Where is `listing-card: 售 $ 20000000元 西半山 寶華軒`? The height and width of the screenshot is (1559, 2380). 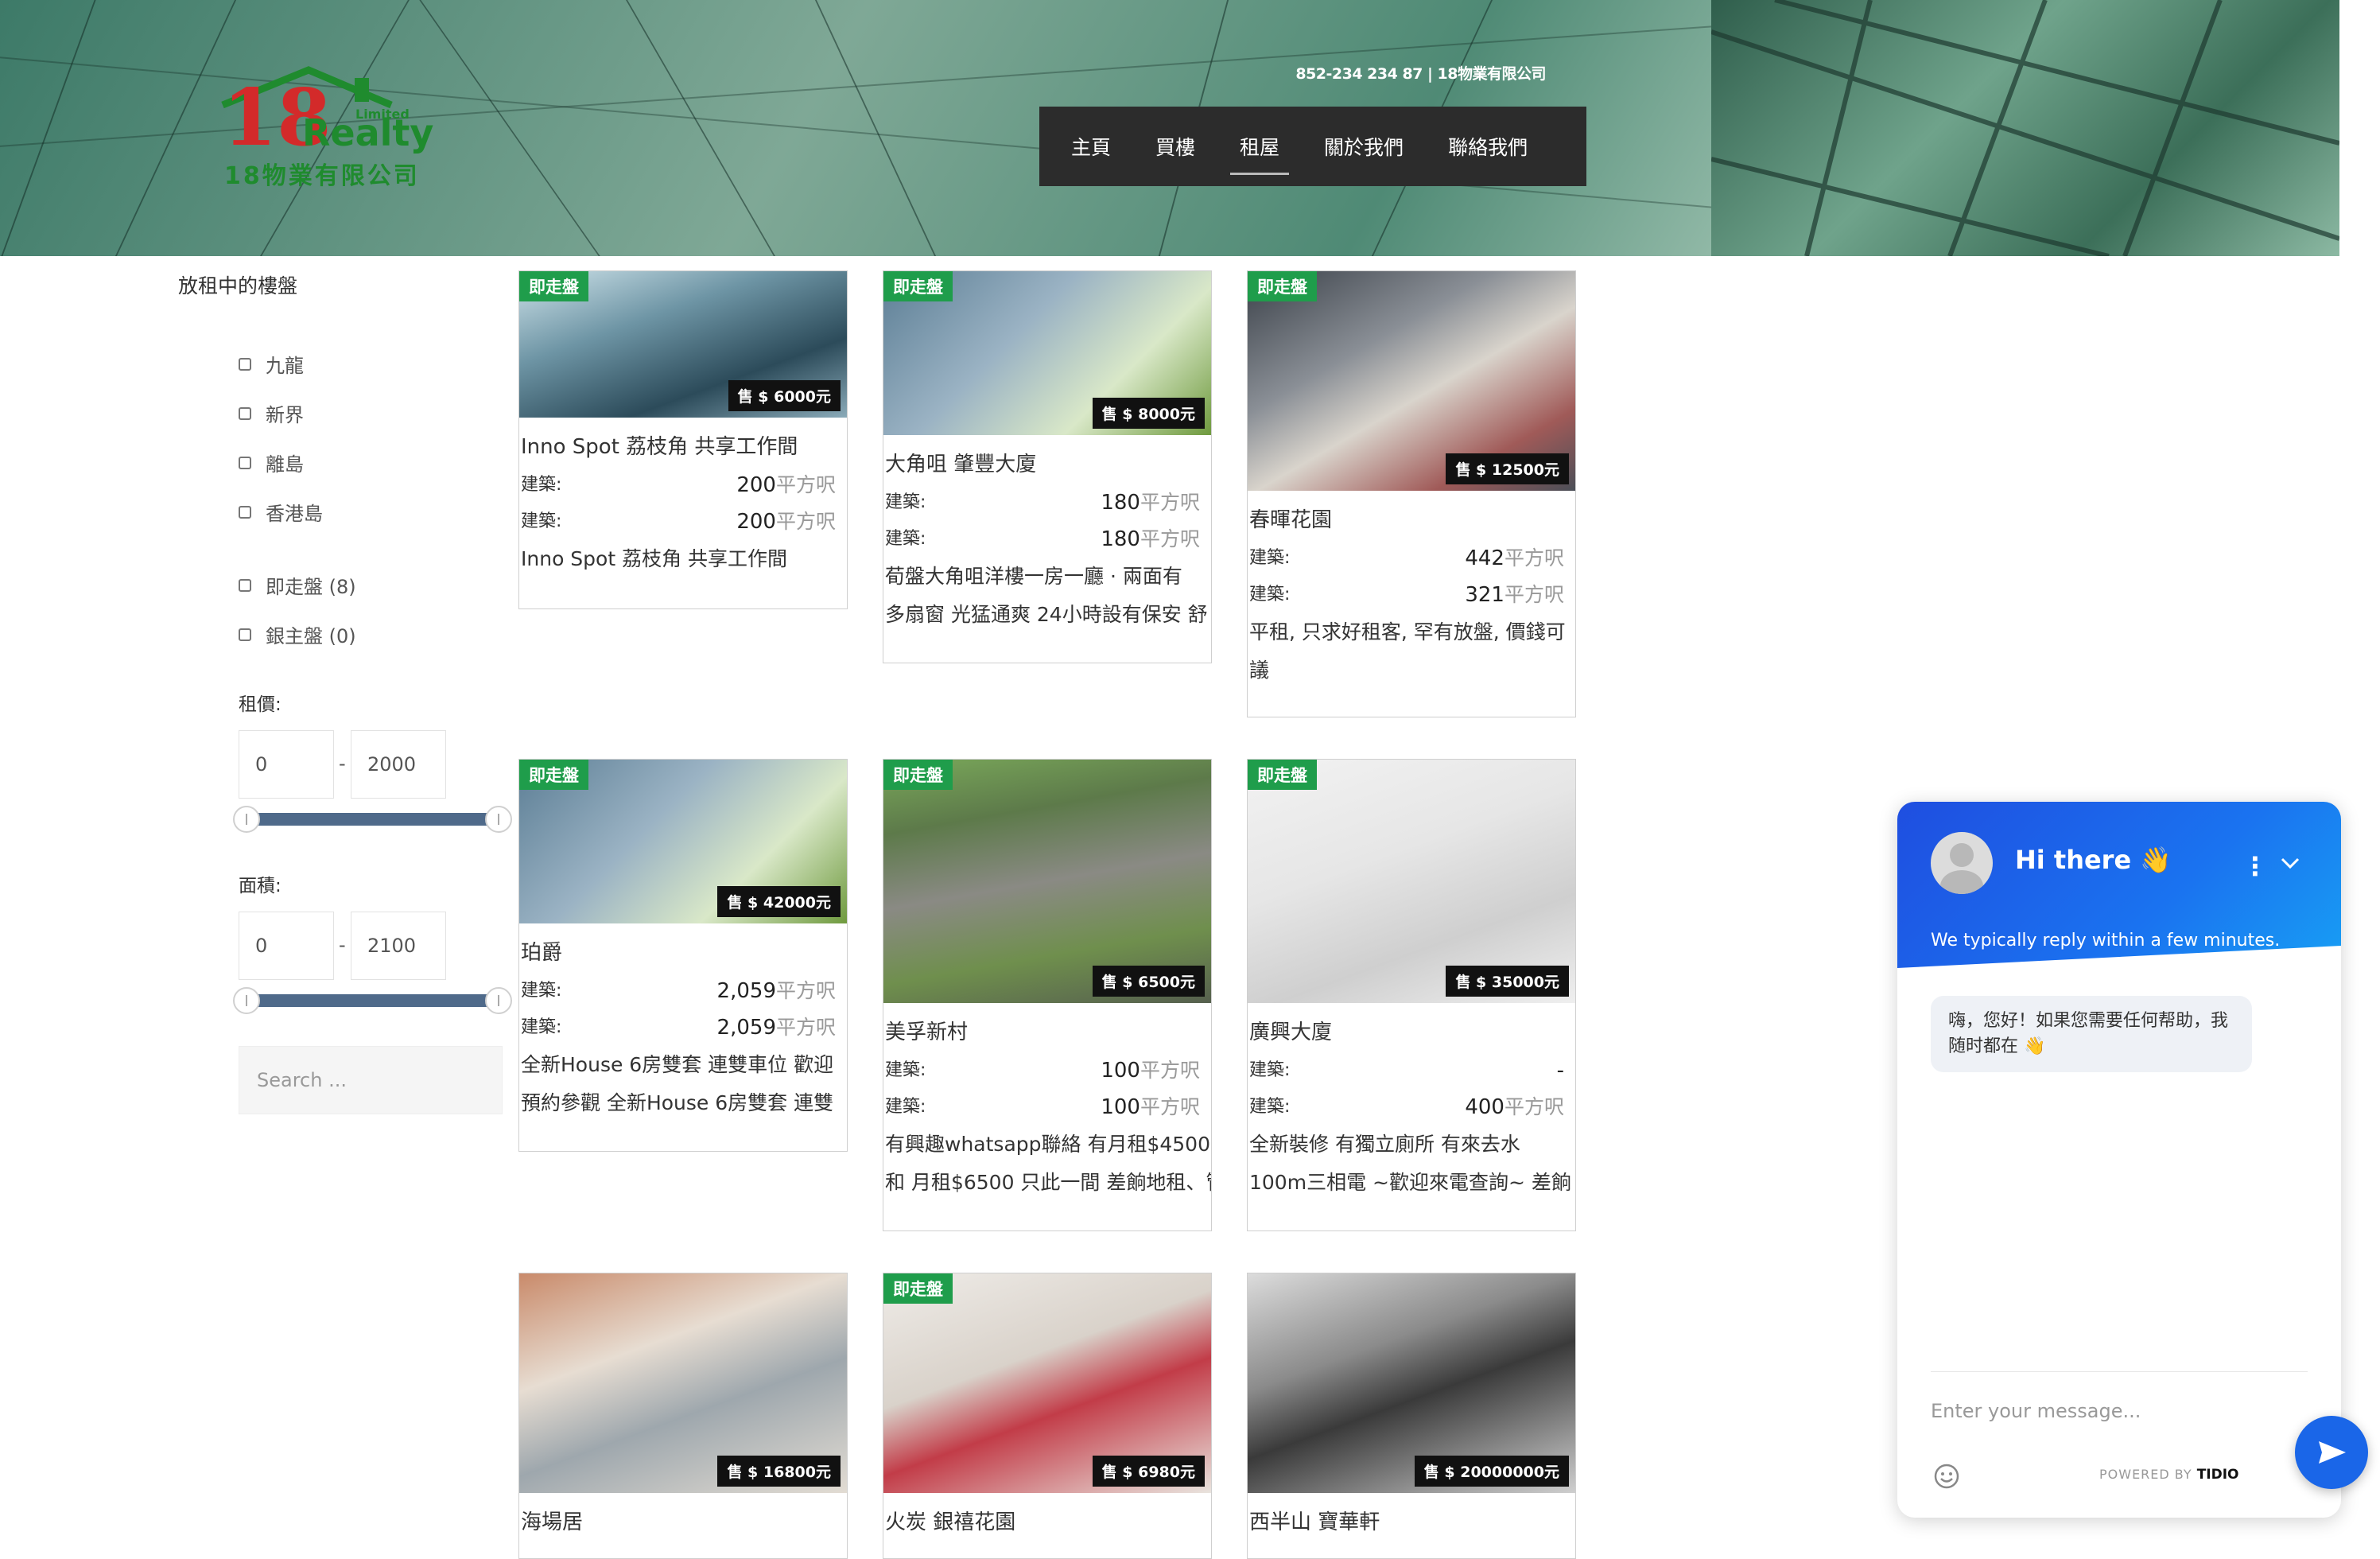
listing-card: 售 $ 20000000元 西半山 寶華軒 is located at coordinates (1411, 1416).